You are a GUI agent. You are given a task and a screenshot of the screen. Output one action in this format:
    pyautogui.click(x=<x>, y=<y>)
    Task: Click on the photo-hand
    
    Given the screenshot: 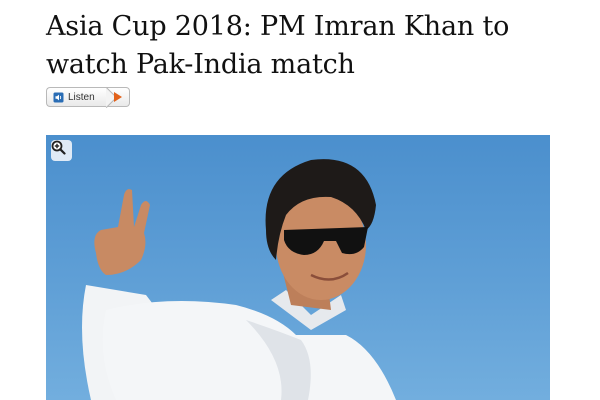 What is the action you would take?
    pyautogui.click(x=122, y=232)
    